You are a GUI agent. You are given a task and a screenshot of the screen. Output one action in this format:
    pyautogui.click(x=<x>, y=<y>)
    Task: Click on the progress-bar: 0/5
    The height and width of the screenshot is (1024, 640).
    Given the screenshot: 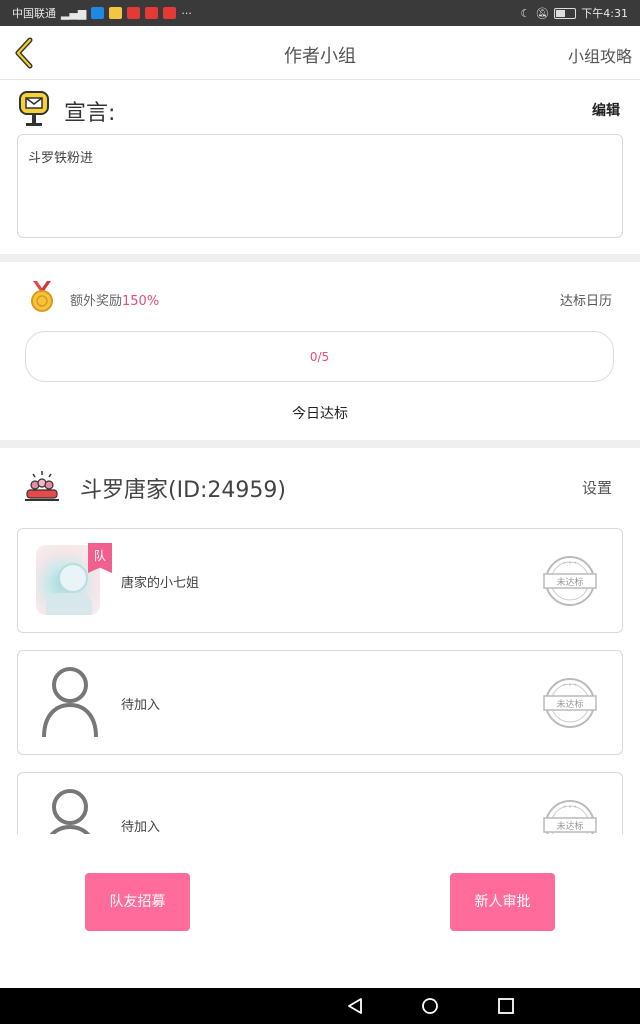 What is the action you would take?
    pyautogui.click(x=319, y=356)
    